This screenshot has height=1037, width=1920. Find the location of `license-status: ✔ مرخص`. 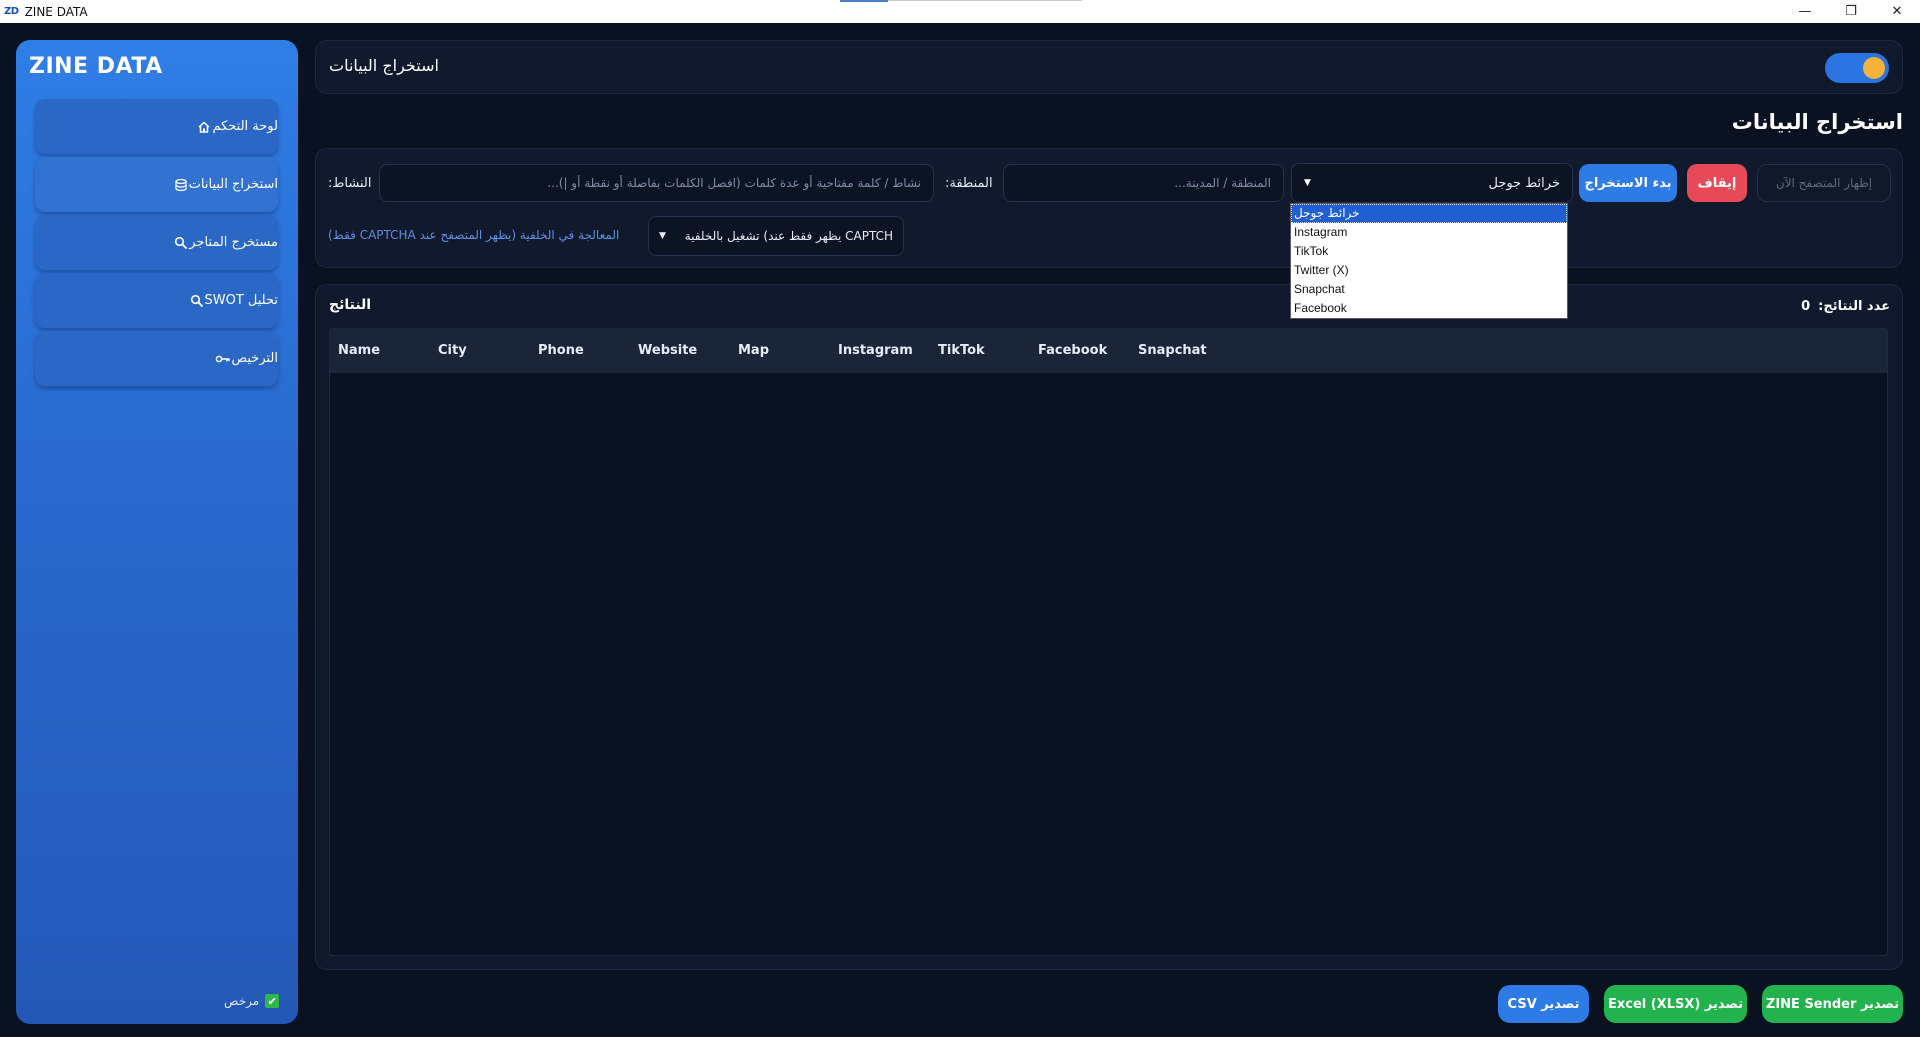

license-status: ✔ مرخص is located at coordinates (252, 1001).